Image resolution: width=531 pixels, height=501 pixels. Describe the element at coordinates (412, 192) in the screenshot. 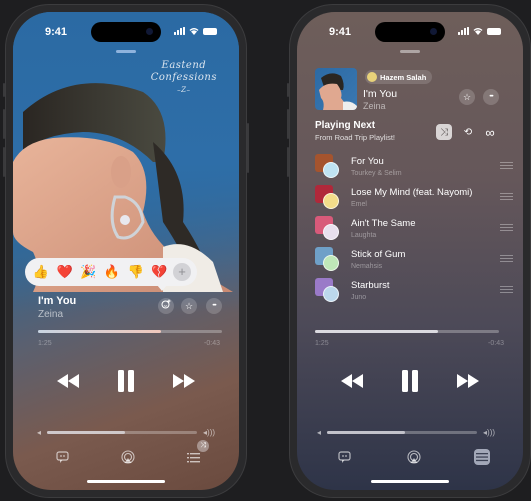

I see `queue-item-title: Lose My Mind (feat. Nayomi)` at that location.